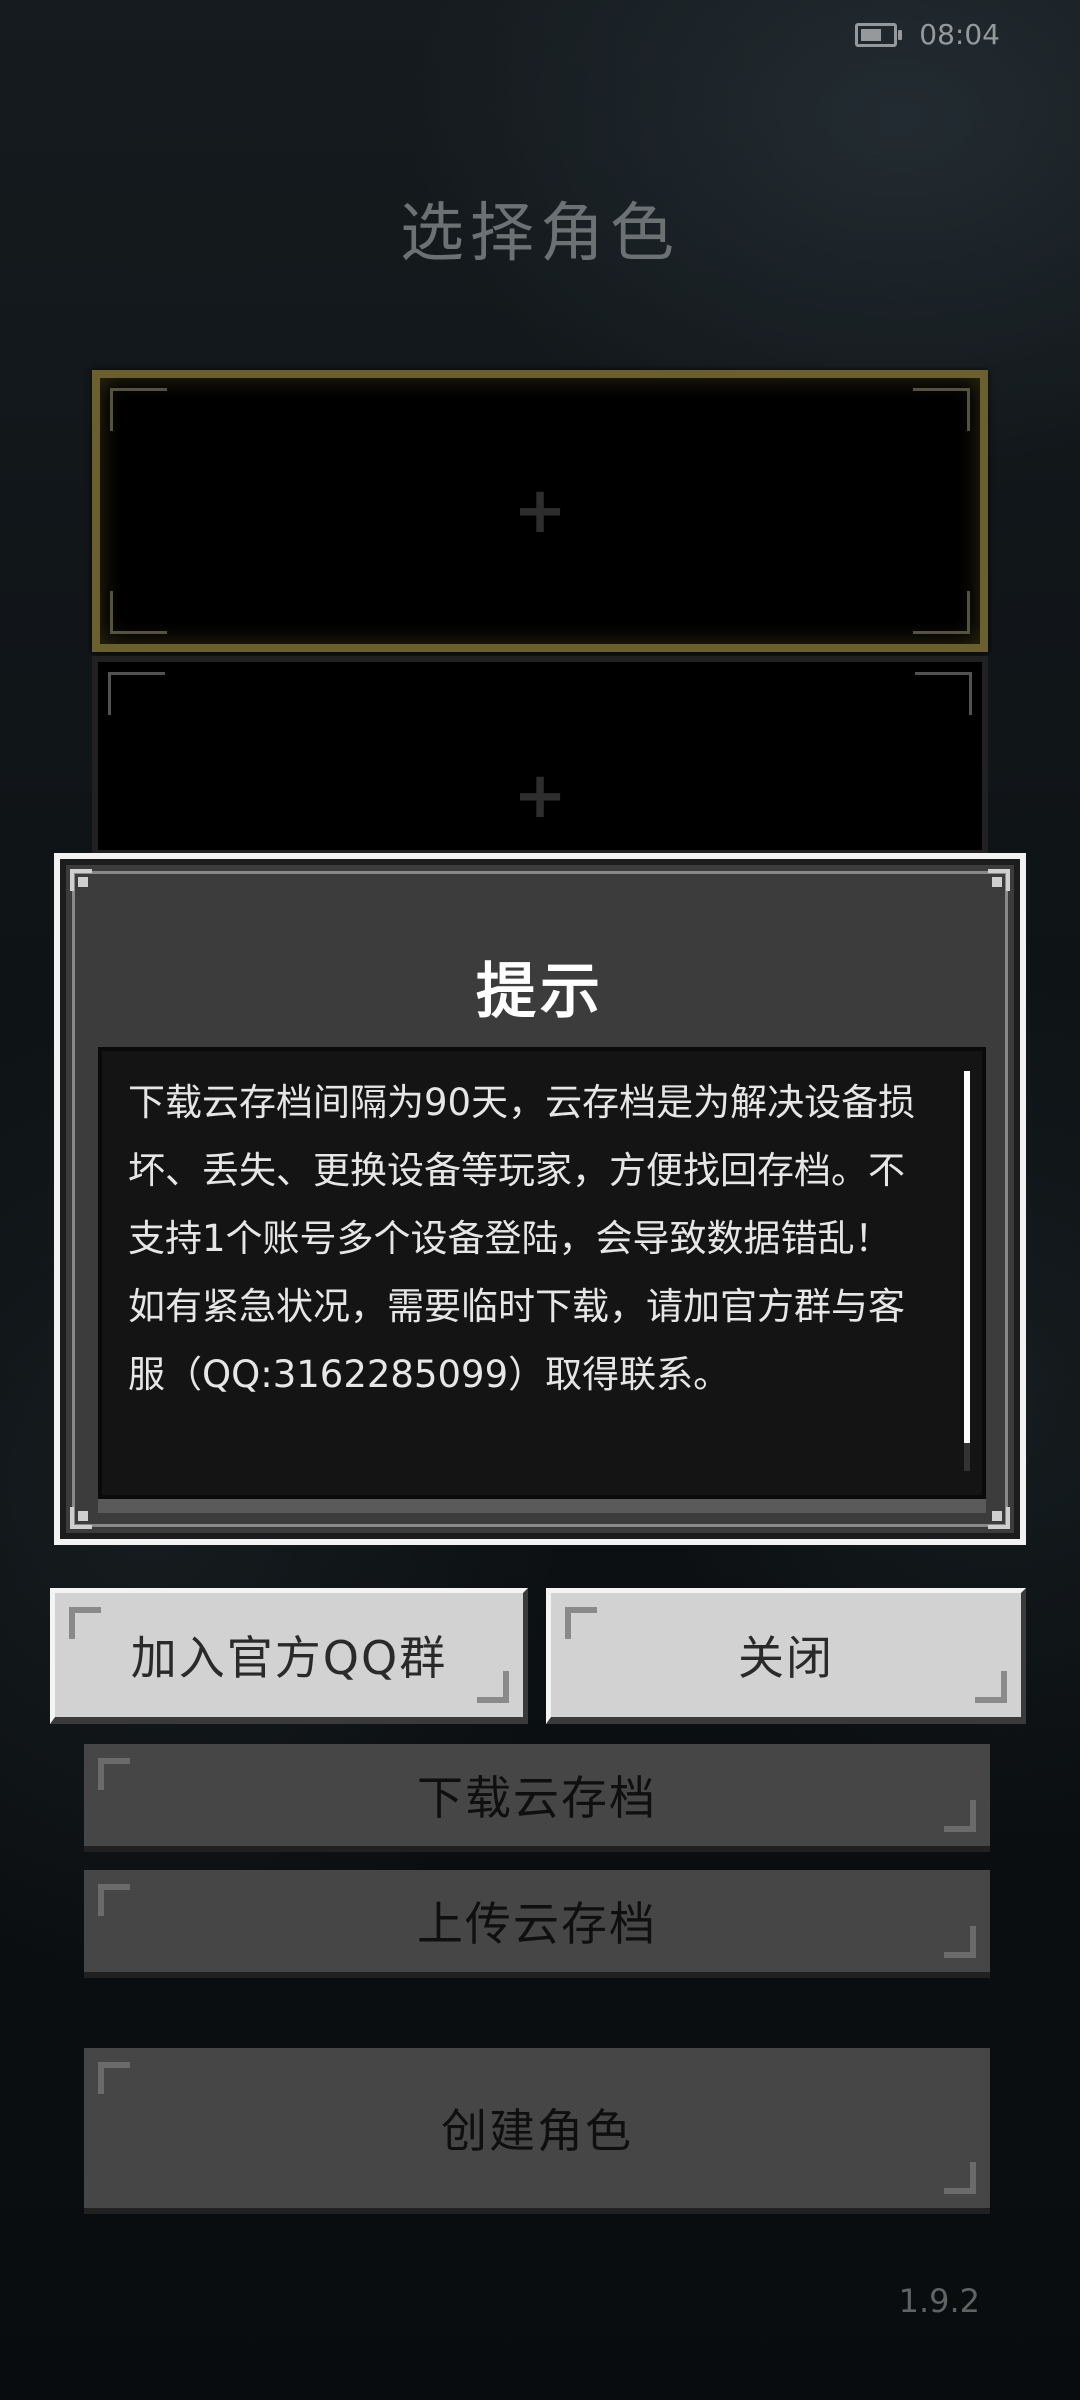 Image resolution: width=1080 pixels, height=2400 pixels. I want to click on scrollbar, so click(967, 1271).